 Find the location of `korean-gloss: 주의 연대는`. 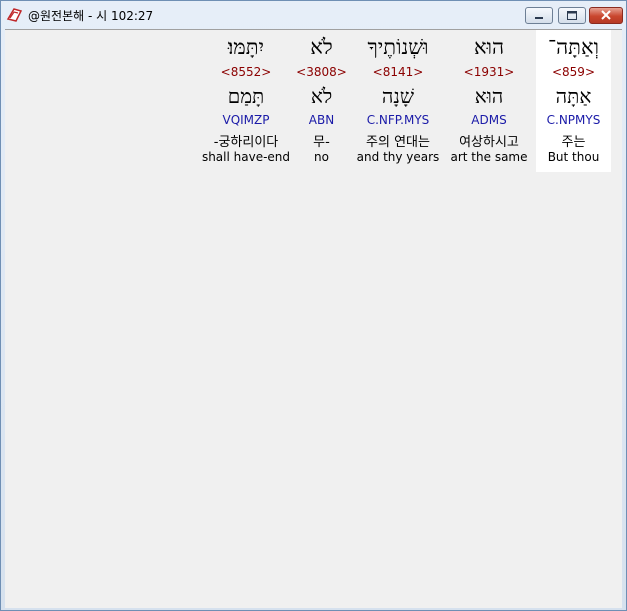

korean-gloss: 주의 연대는 is located at coordinates (398, 142).